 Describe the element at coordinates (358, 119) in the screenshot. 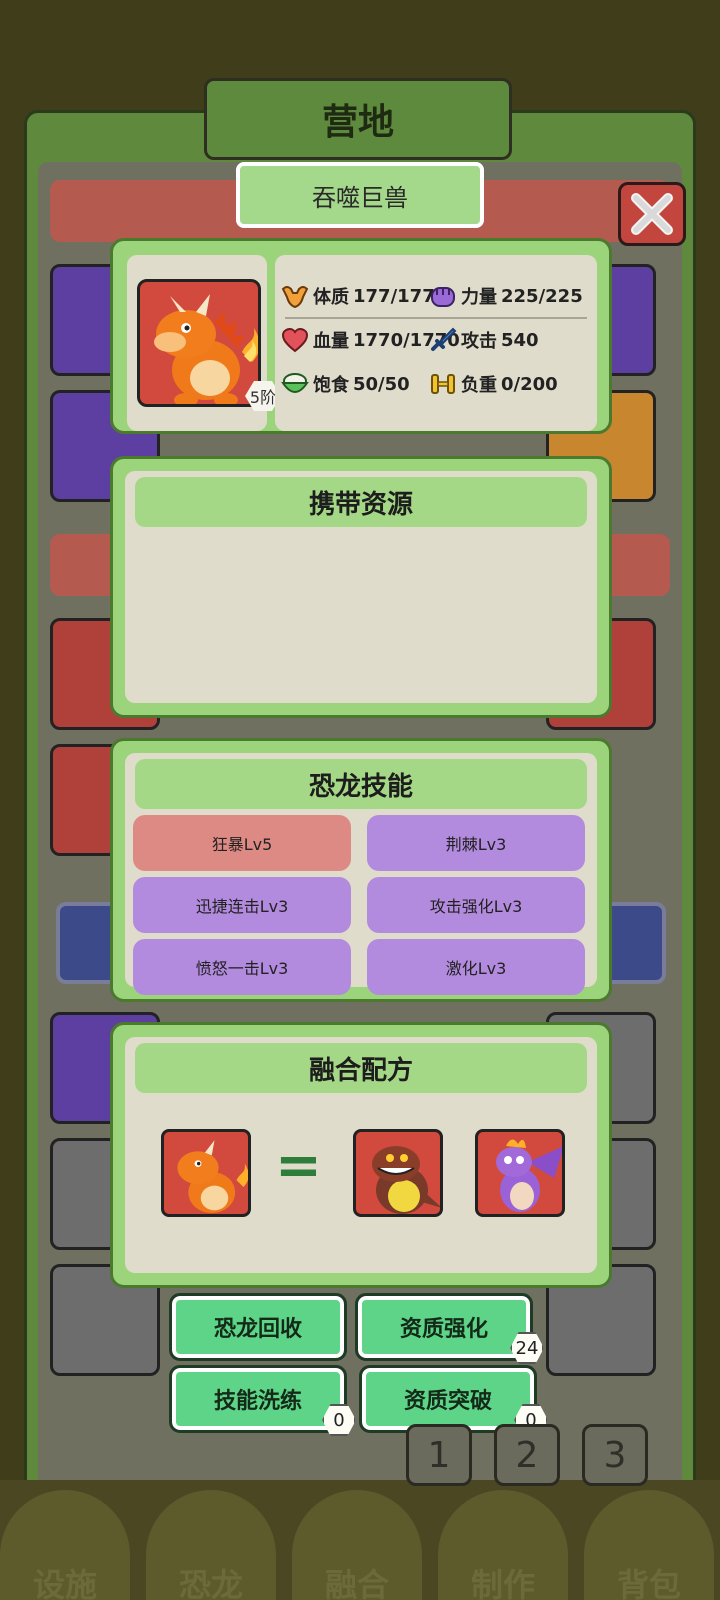

I see `page-title: 营地` at that location.